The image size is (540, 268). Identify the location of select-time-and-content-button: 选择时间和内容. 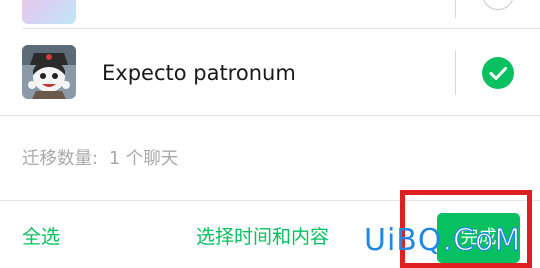
(262, 237).